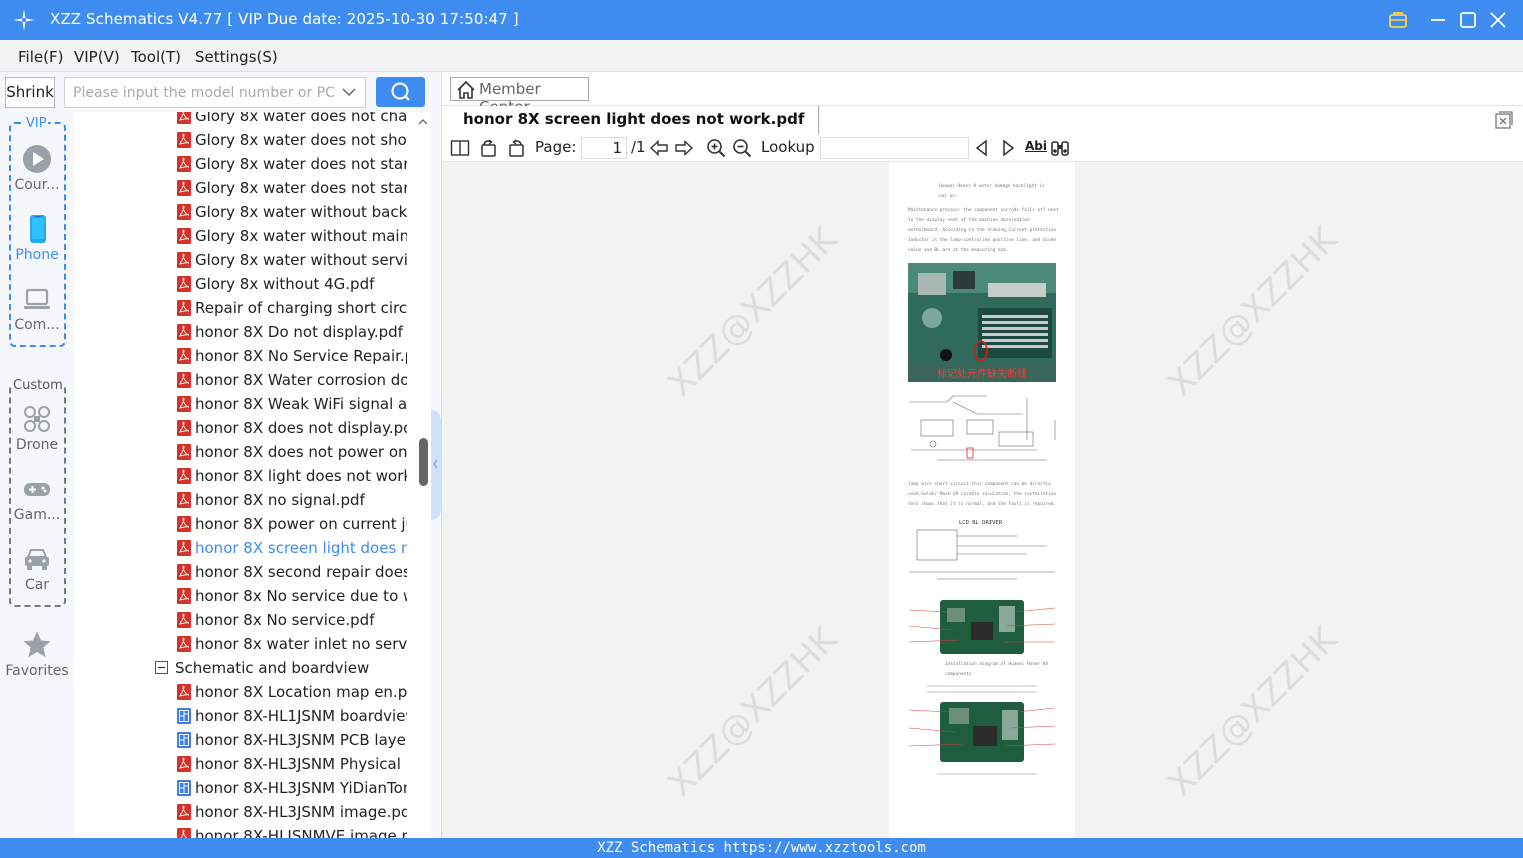 Image resolution: width=1523 pixels, height=858 pixels. I want to click on chevron-down-icon, so click(349, 92).